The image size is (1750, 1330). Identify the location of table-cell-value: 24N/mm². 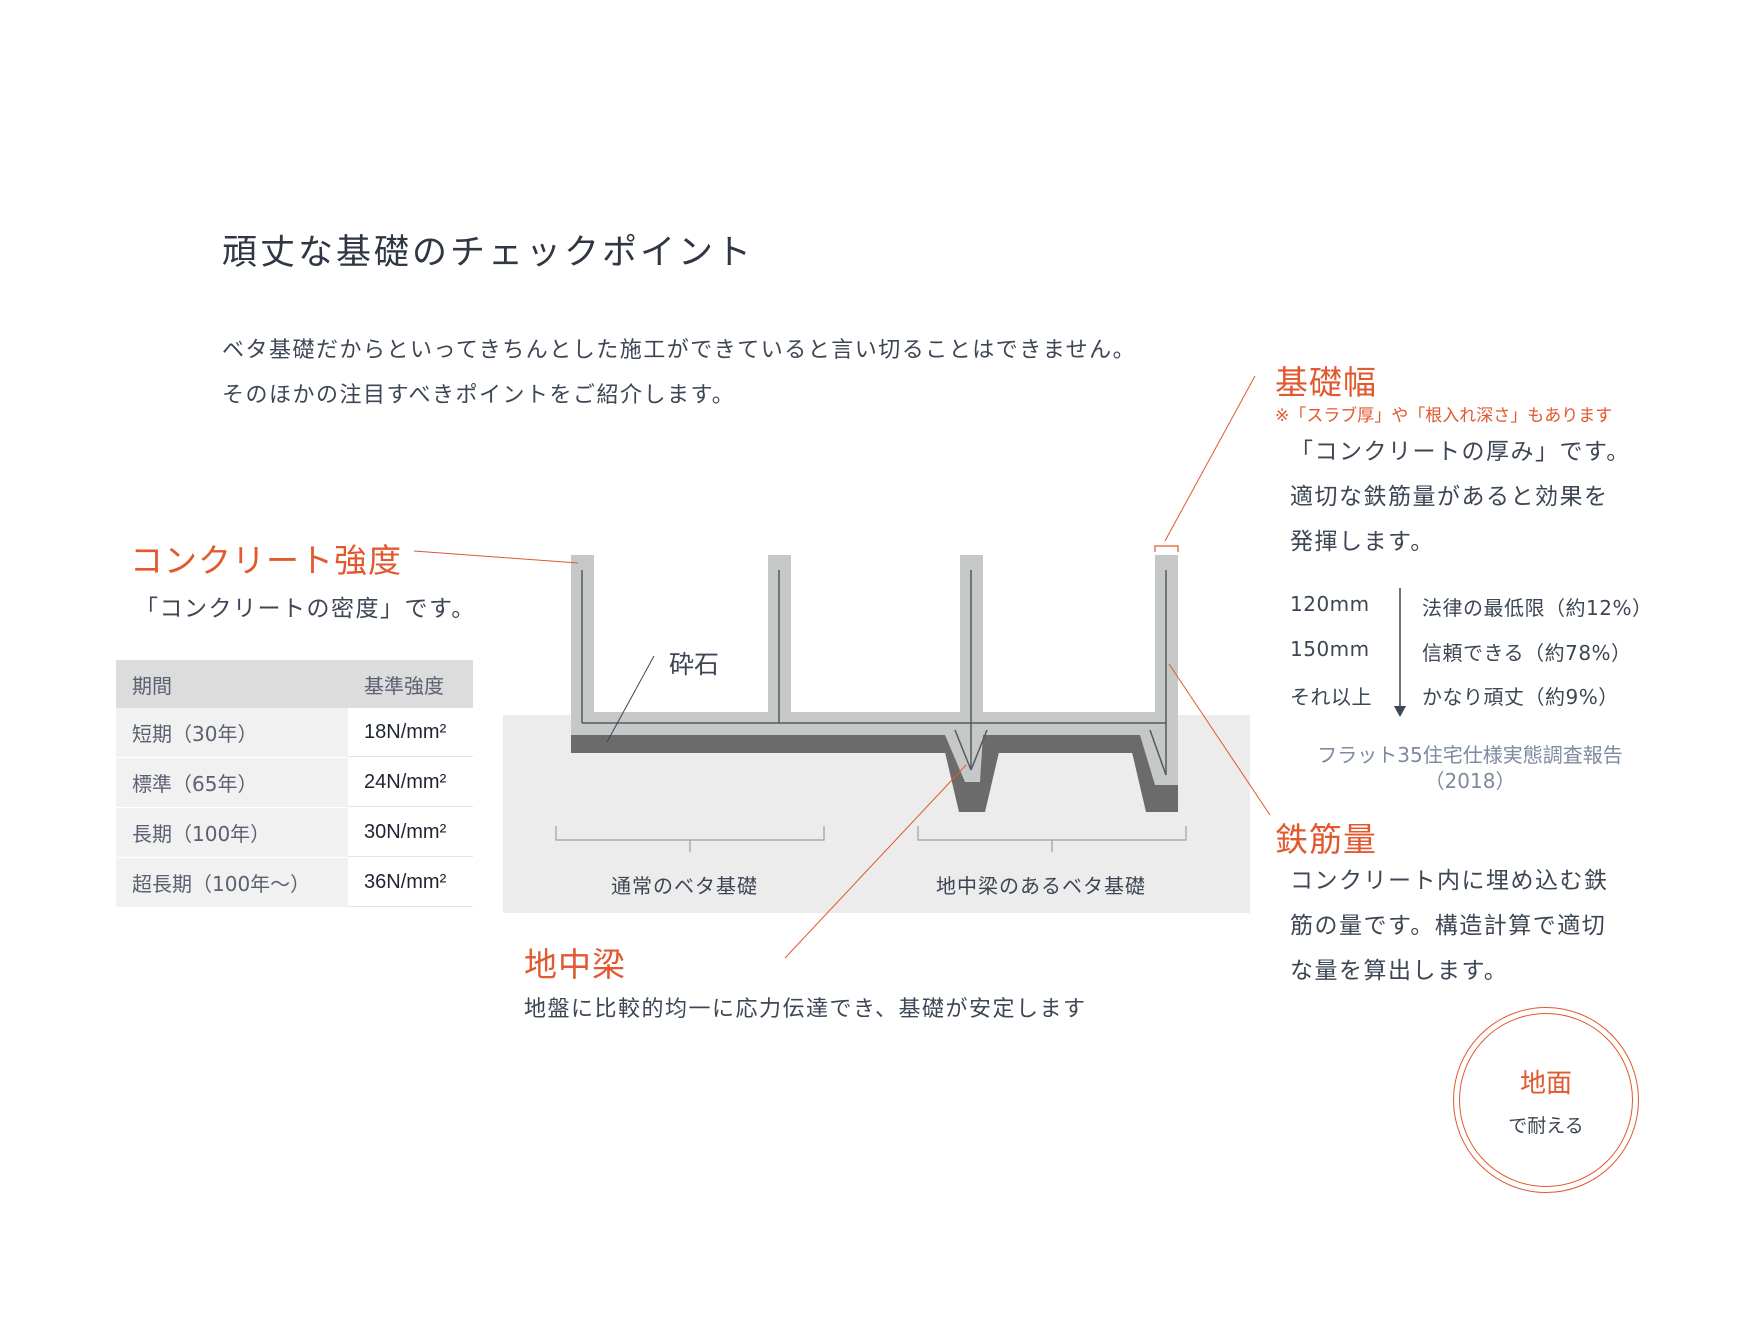
(410, 782).